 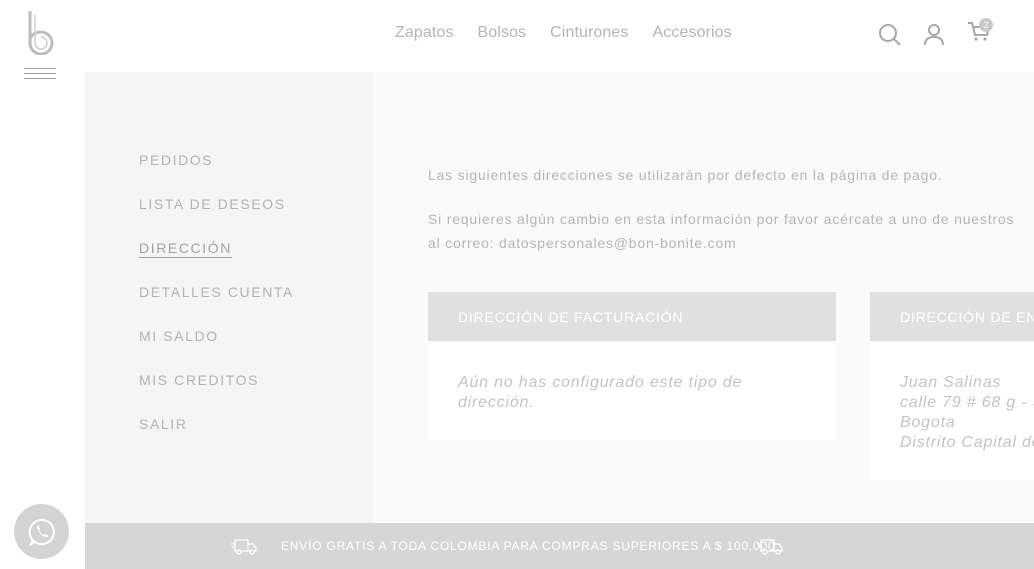 I want to click on shipping-address-title: DIRECCIÓN DE ENVÍO, so click(x=967, y=316).